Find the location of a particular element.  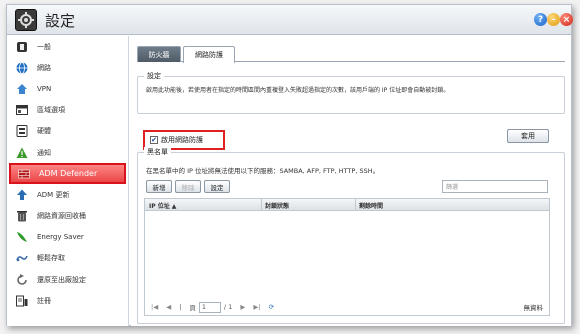

settings-app-icon is located at coordinates (26, 20).